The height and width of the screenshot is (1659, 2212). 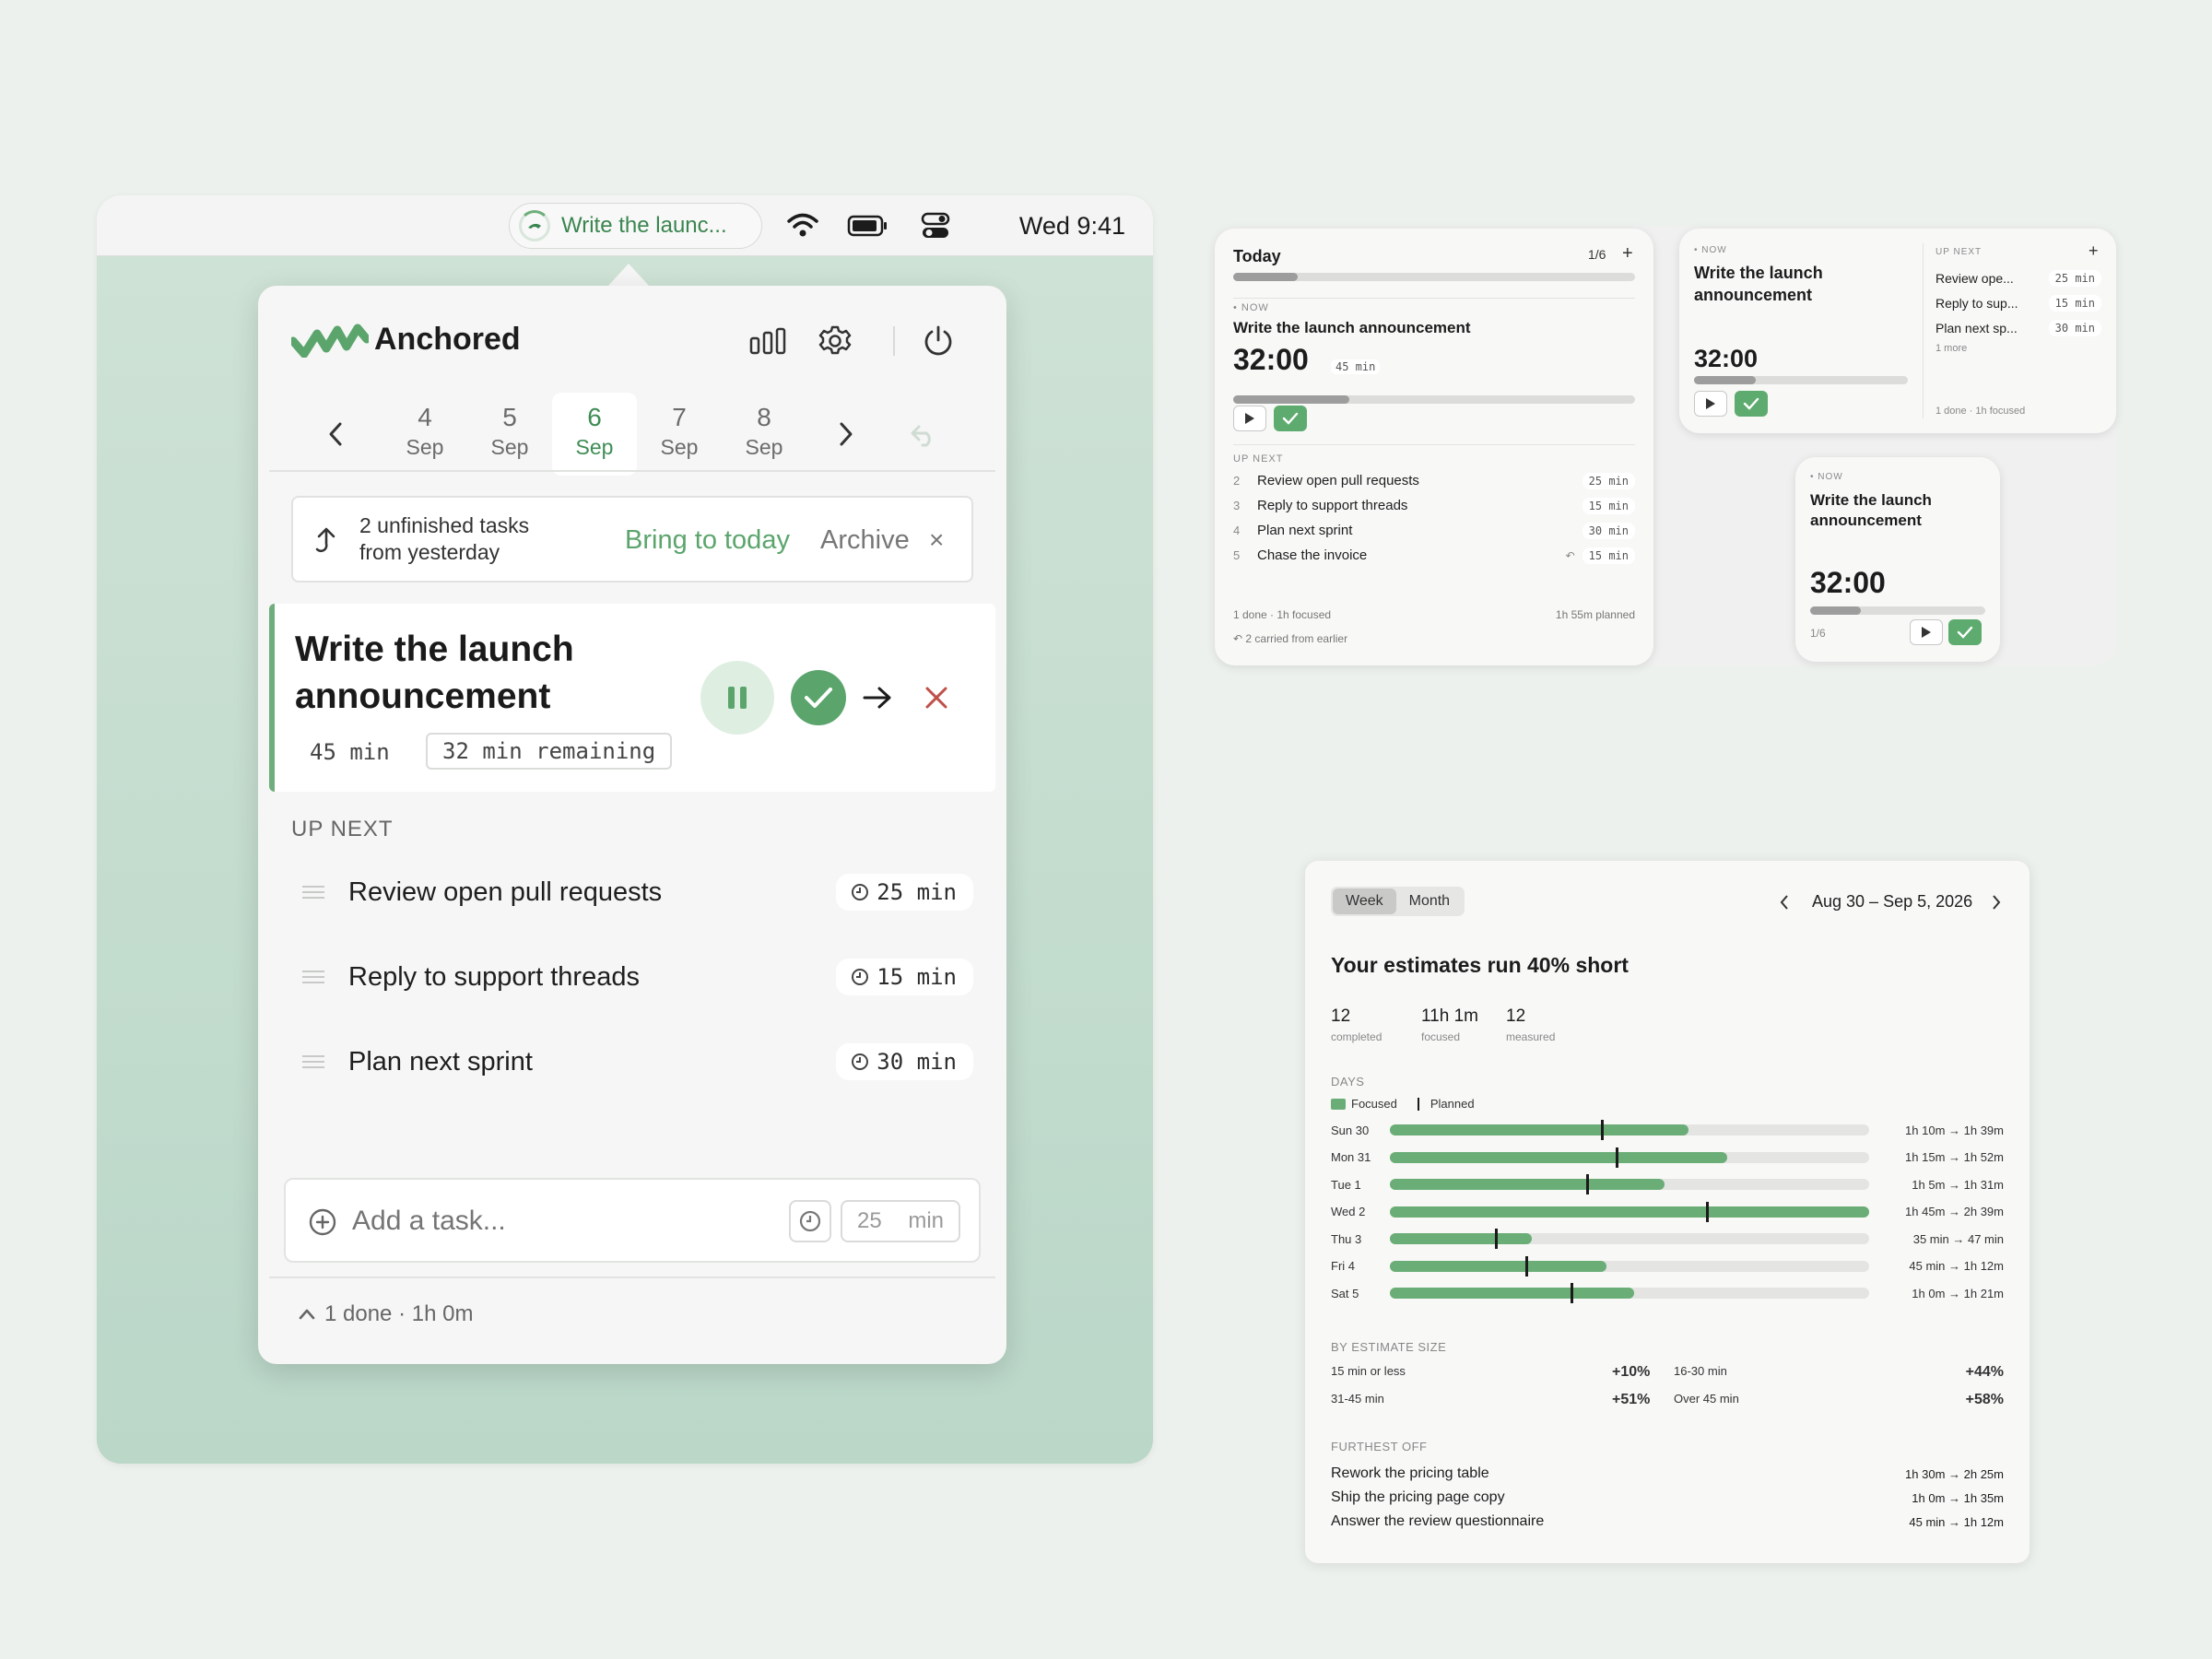 I want to click on check-icon, so click(x=1965, y=632).